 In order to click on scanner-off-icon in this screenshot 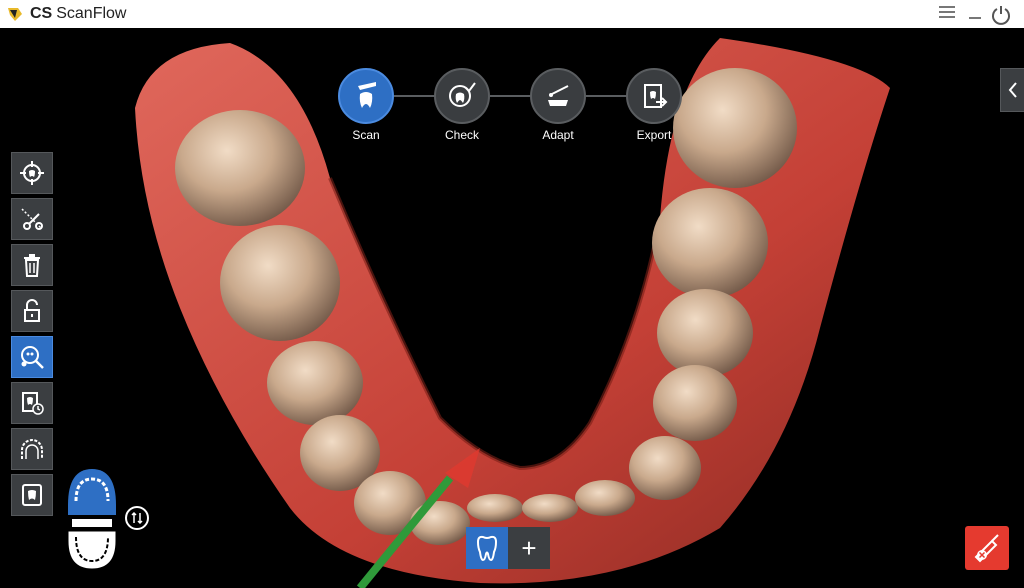, I will do `click(986, 548)`.